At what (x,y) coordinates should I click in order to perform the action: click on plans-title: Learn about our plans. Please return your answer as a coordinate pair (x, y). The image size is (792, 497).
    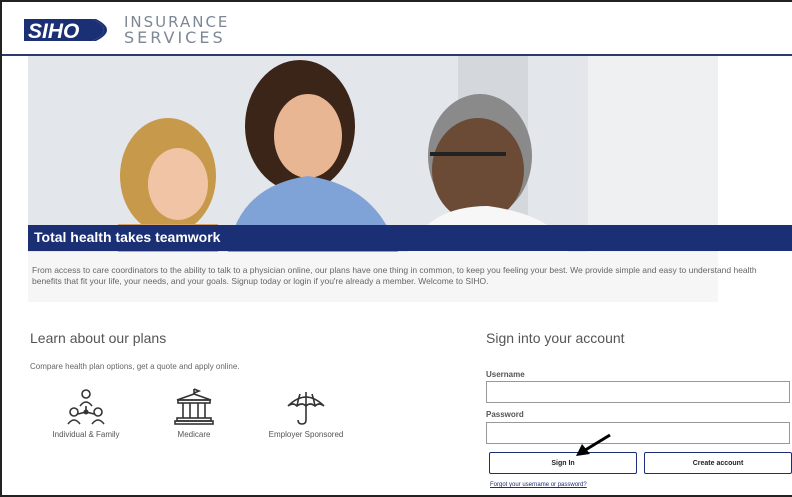
    Looking at the image, I should click on (98, 338).